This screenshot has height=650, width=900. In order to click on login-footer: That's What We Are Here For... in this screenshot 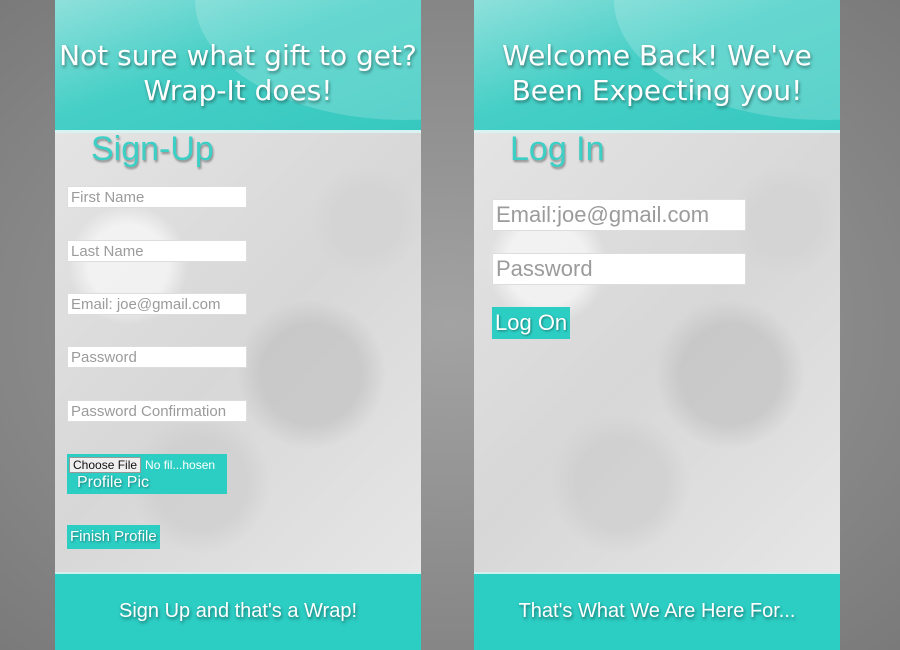, I will do `click(657, 611)`.